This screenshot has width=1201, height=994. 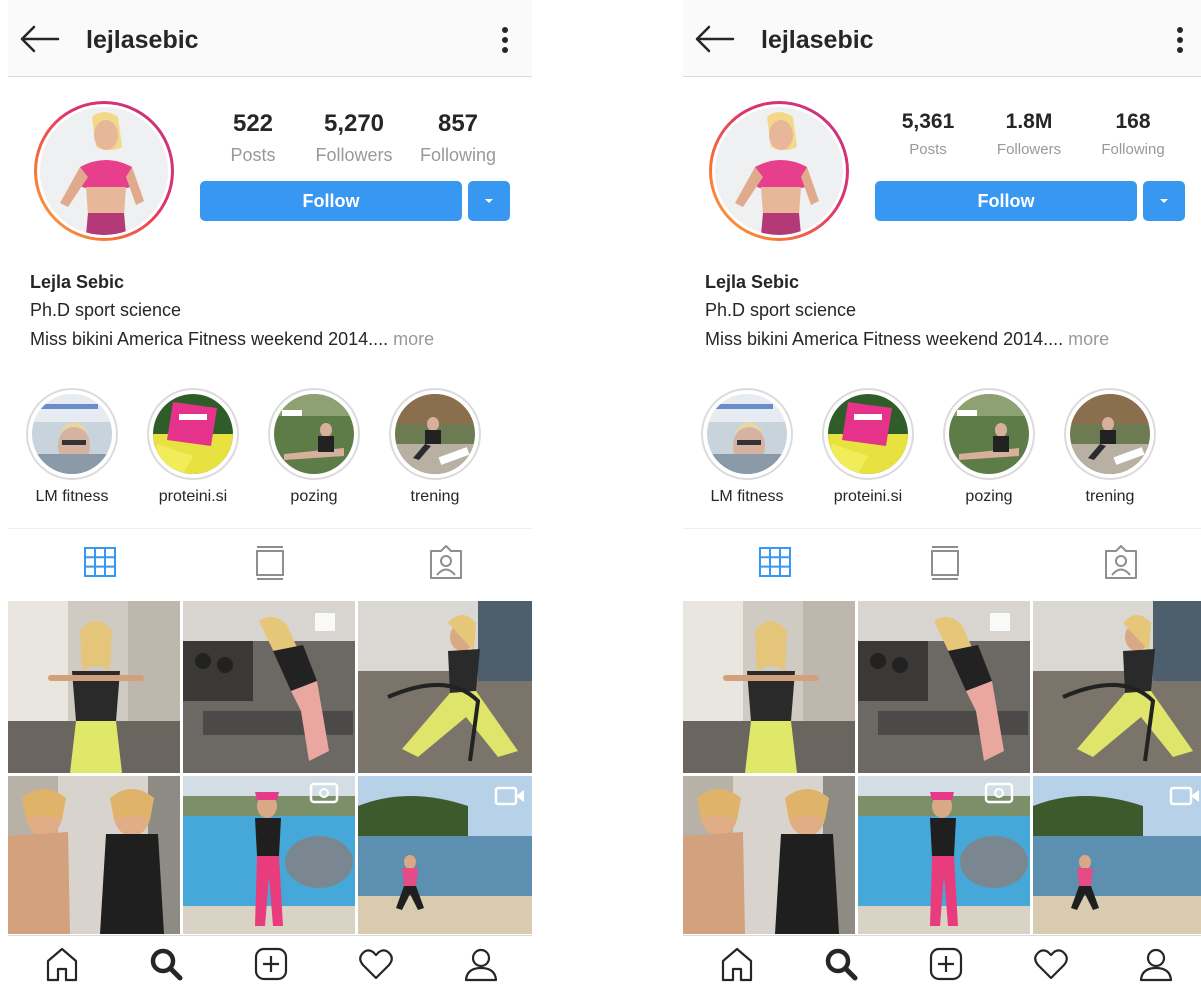 I want to click on following-value: 168, so click(x=1133, y=121).